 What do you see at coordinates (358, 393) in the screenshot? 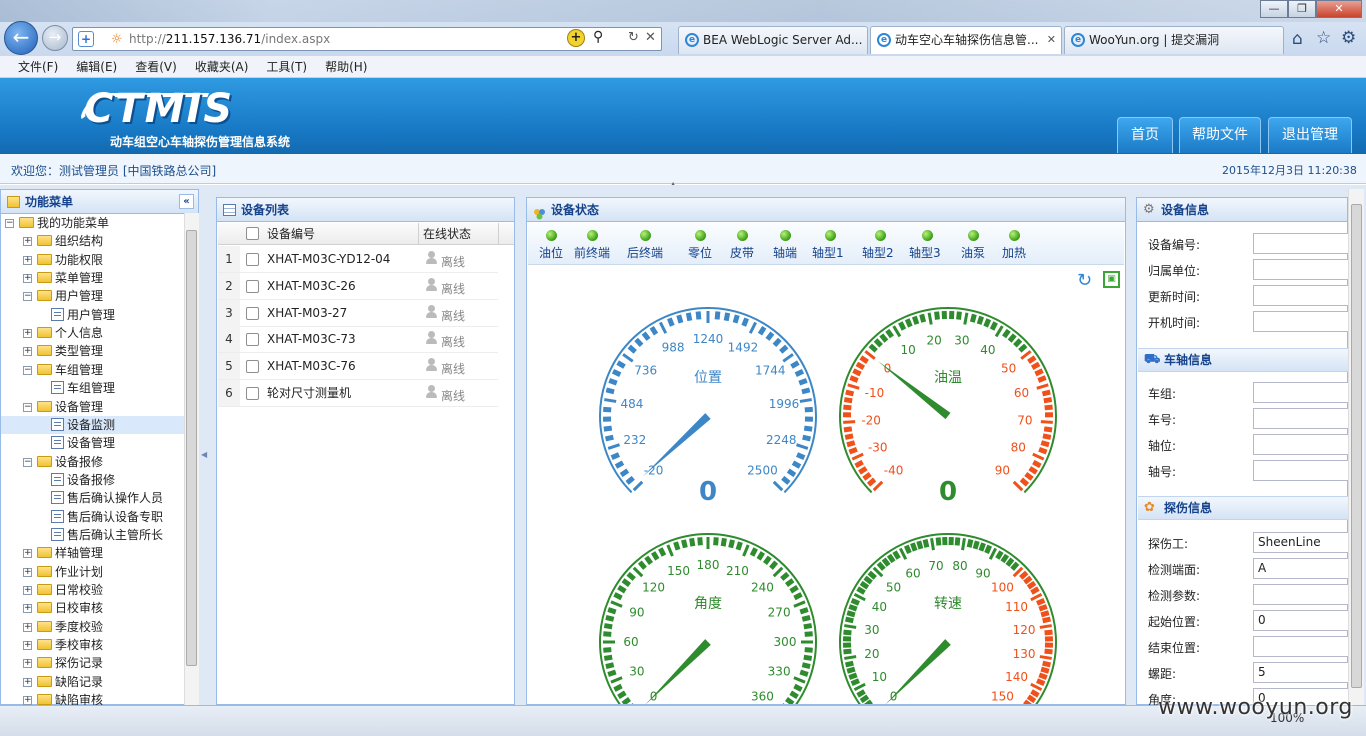
I see `table-row: 6 轮对尺寸测量机 离线` at bounding box center [358, 393].